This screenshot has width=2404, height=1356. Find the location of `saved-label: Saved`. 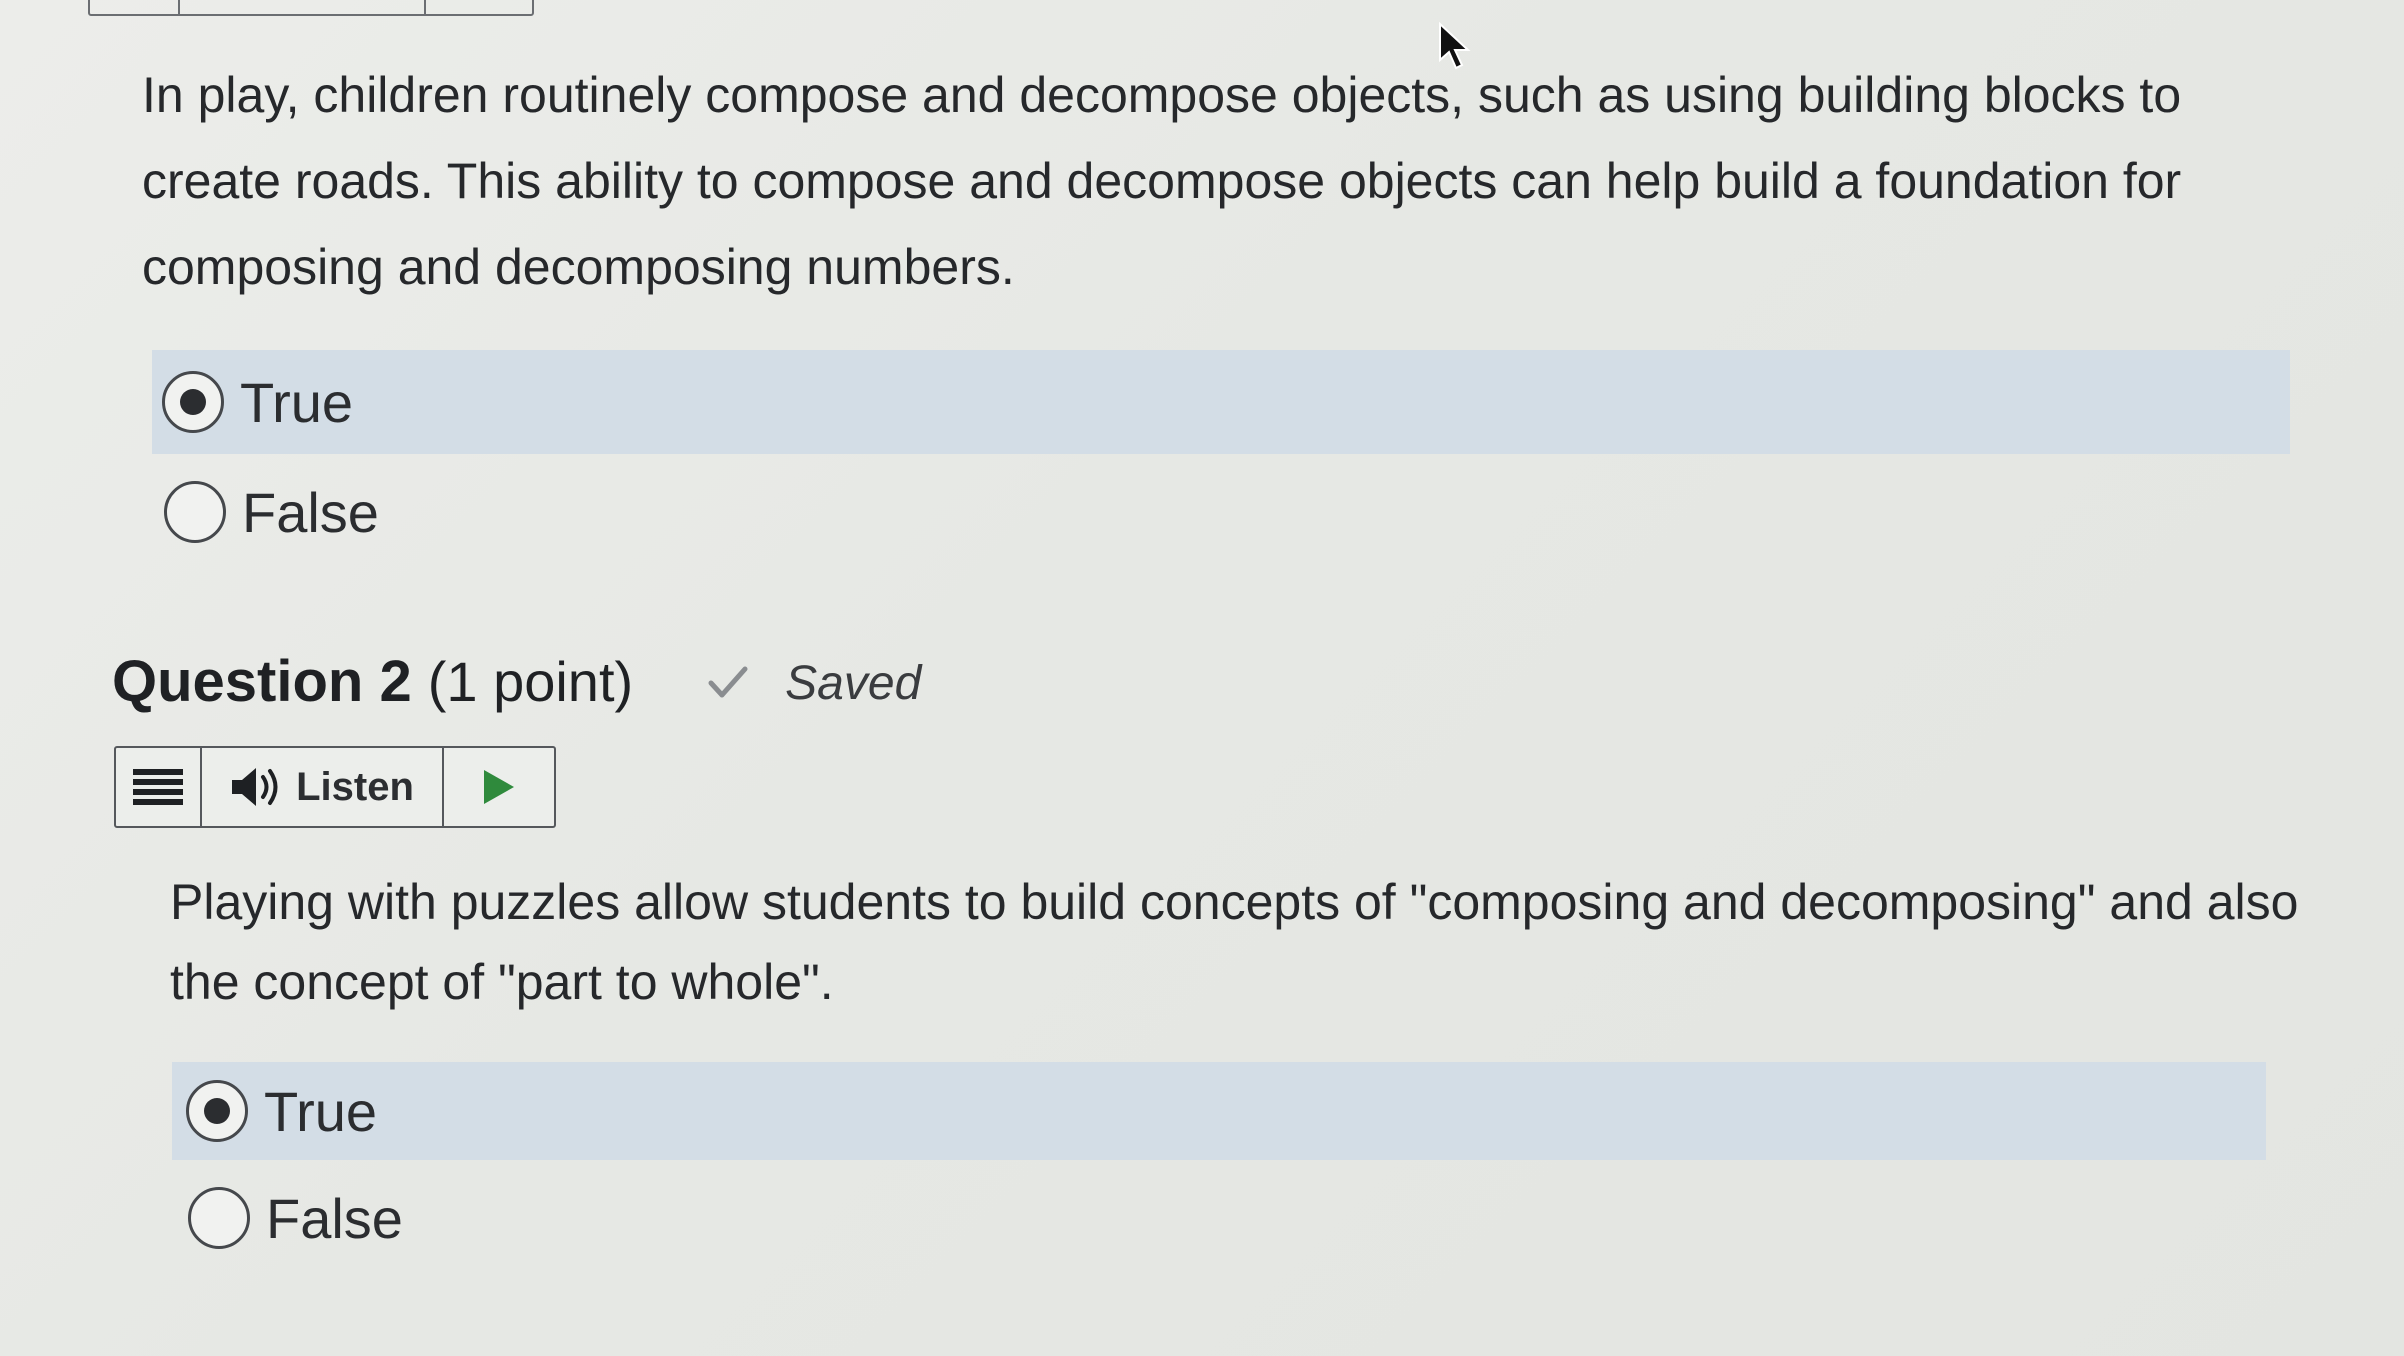

saved-label: Saved is located at coordinates (853, 683).